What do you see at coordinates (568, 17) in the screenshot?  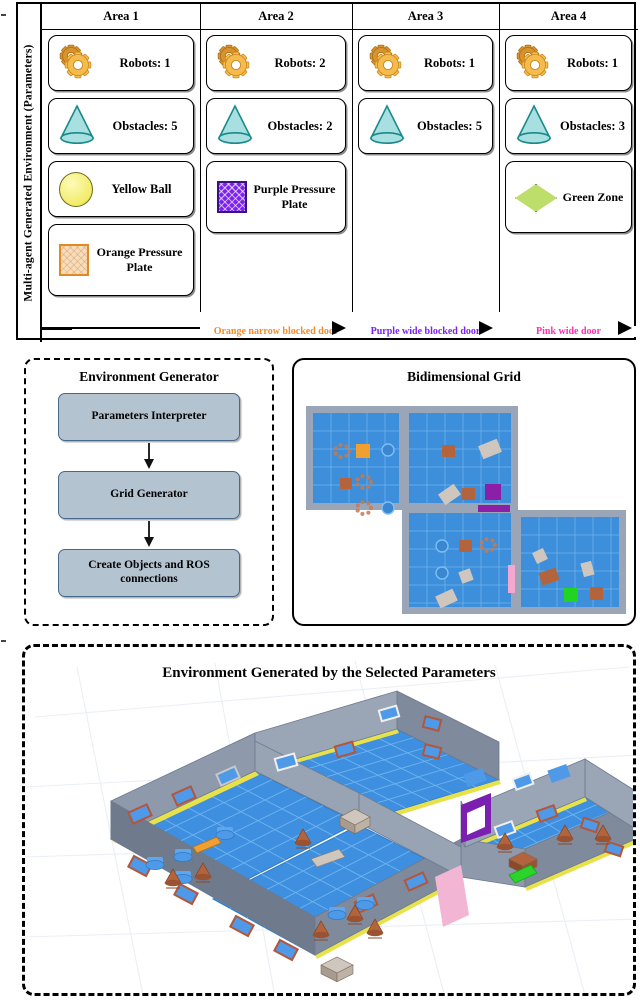 I see `area-column-header: Area 4` at bounding box center [568, 17].